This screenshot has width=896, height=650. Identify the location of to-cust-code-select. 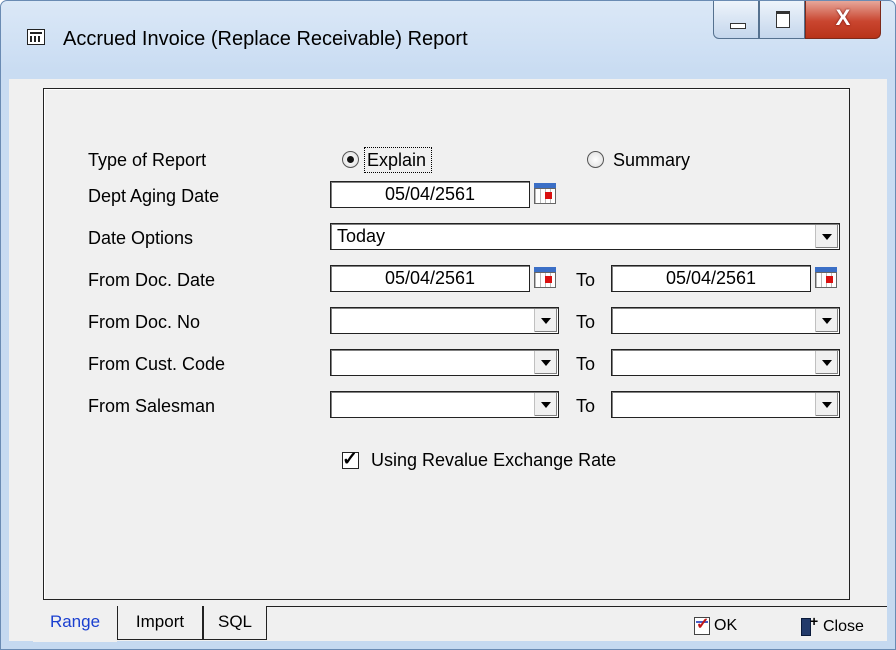
(725, 362).